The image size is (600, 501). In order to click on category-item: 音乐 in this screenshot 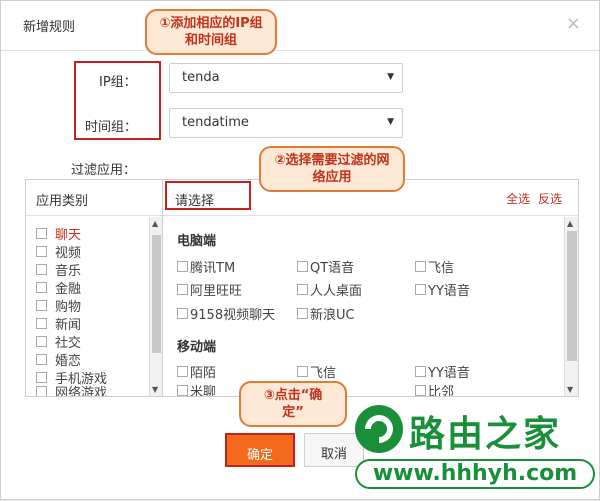, I will do `click(71, 269)`.